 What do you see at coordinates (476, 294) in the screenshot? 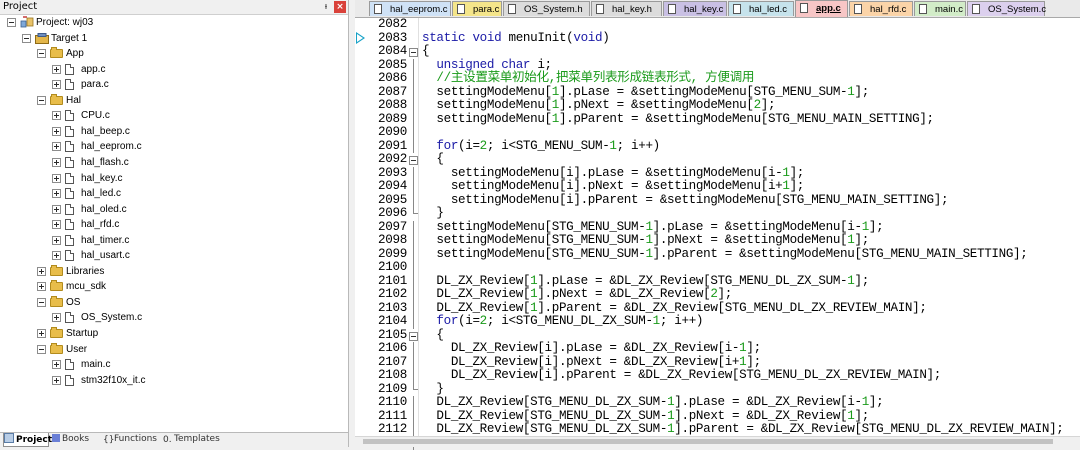
I see `code-token: DL_ZX_Review[` at bounding box center [476, 294].